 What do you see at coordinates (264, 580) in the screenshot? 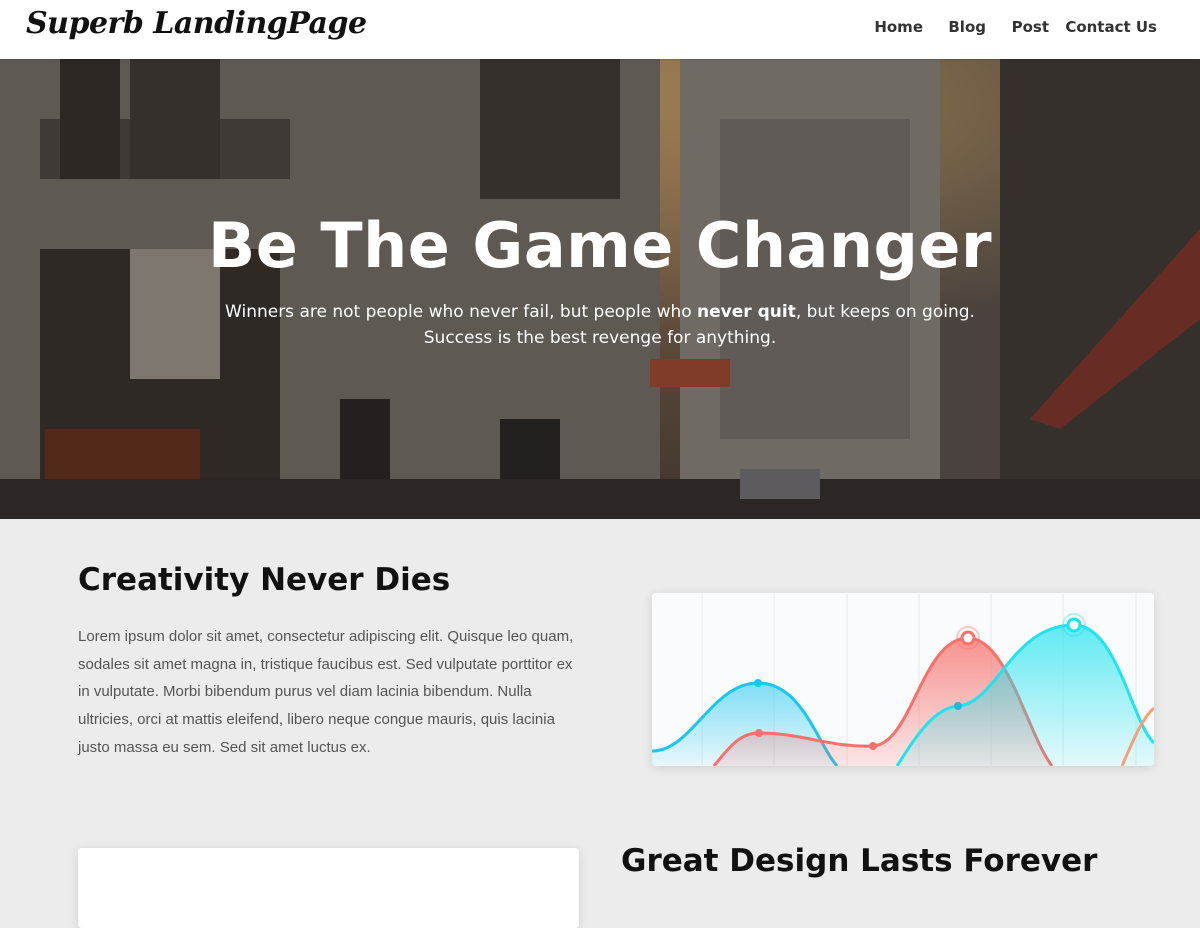
I see `section-creativity-title: Creativity Never Dies` at bounding box center [264, 580].